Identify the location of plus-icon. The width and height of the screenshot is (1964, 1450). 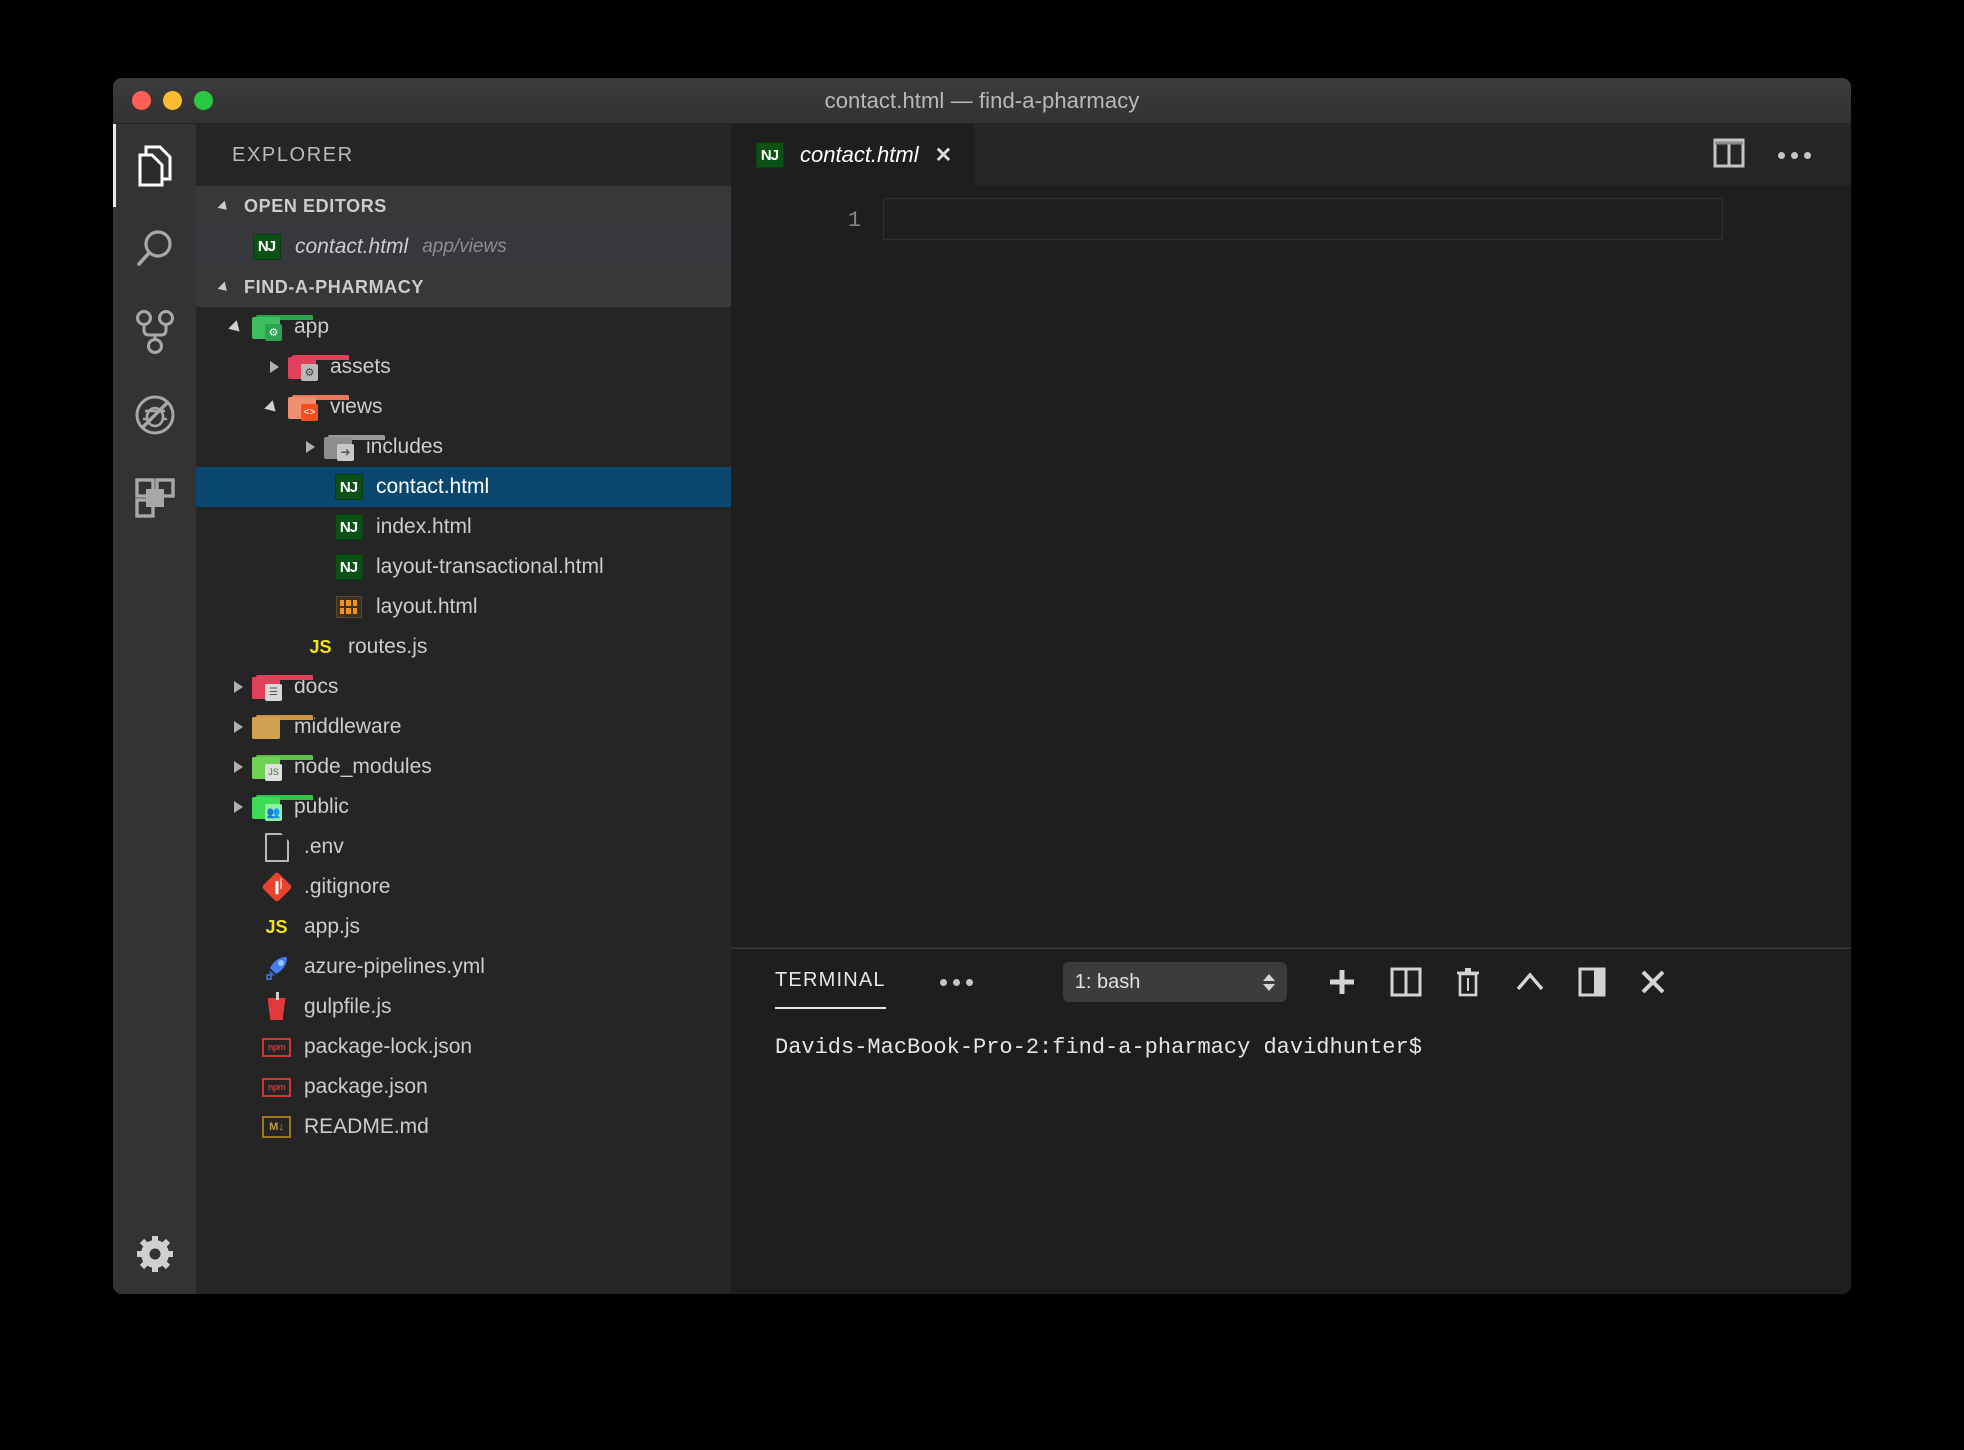
(1342, 982).